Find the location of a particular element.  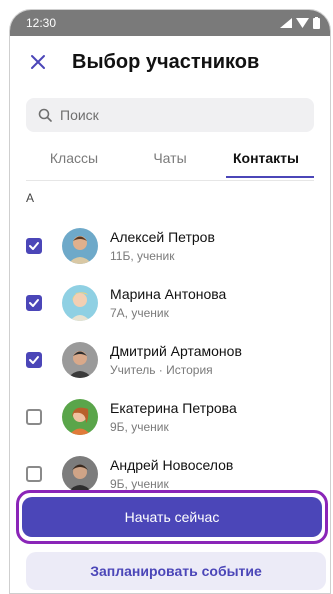

wifi-icon is located at coordinates (302, 23).